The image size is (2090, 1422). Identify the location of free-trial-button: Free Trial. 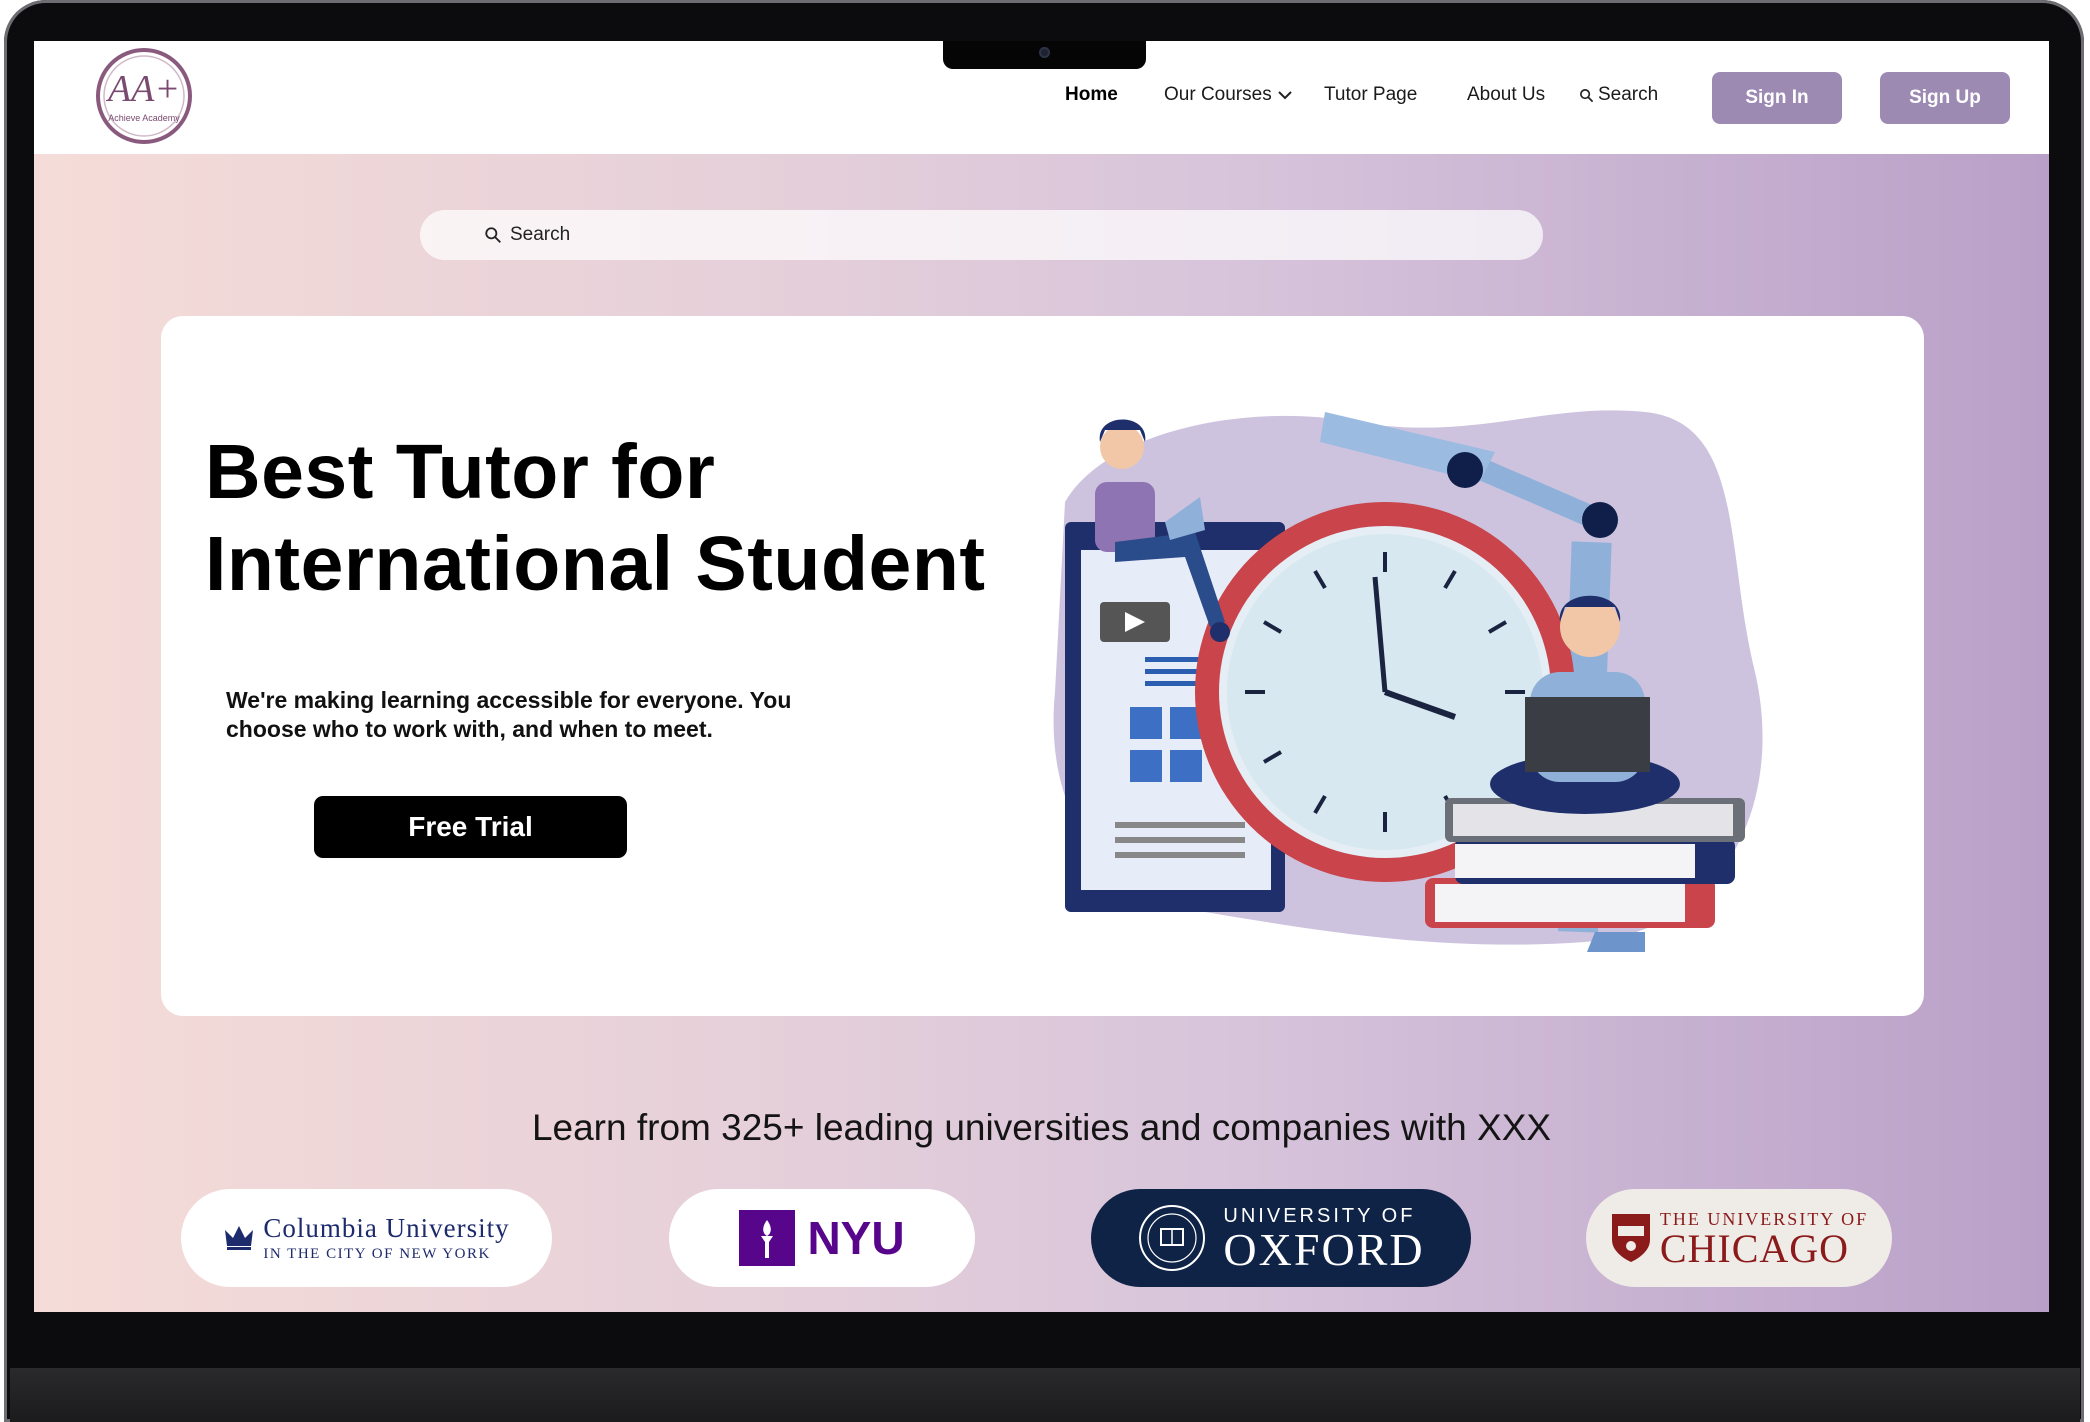
(470, 827).